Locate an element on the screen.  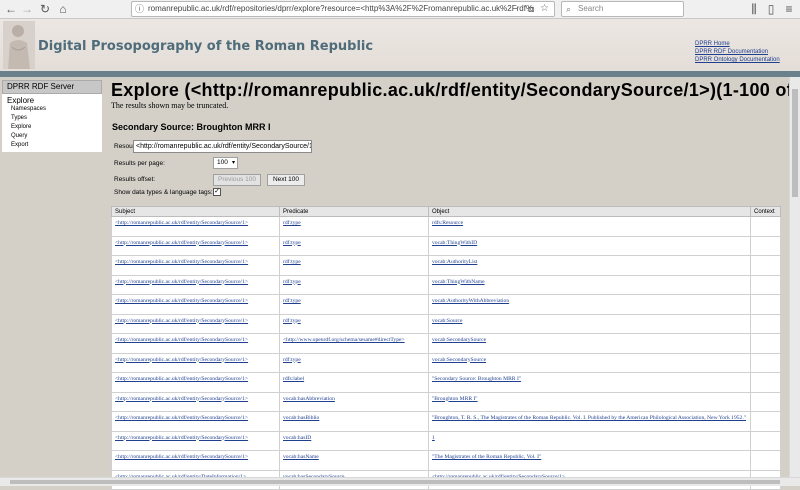
menu-icon: ≡ is located at coordinates (789, 9).